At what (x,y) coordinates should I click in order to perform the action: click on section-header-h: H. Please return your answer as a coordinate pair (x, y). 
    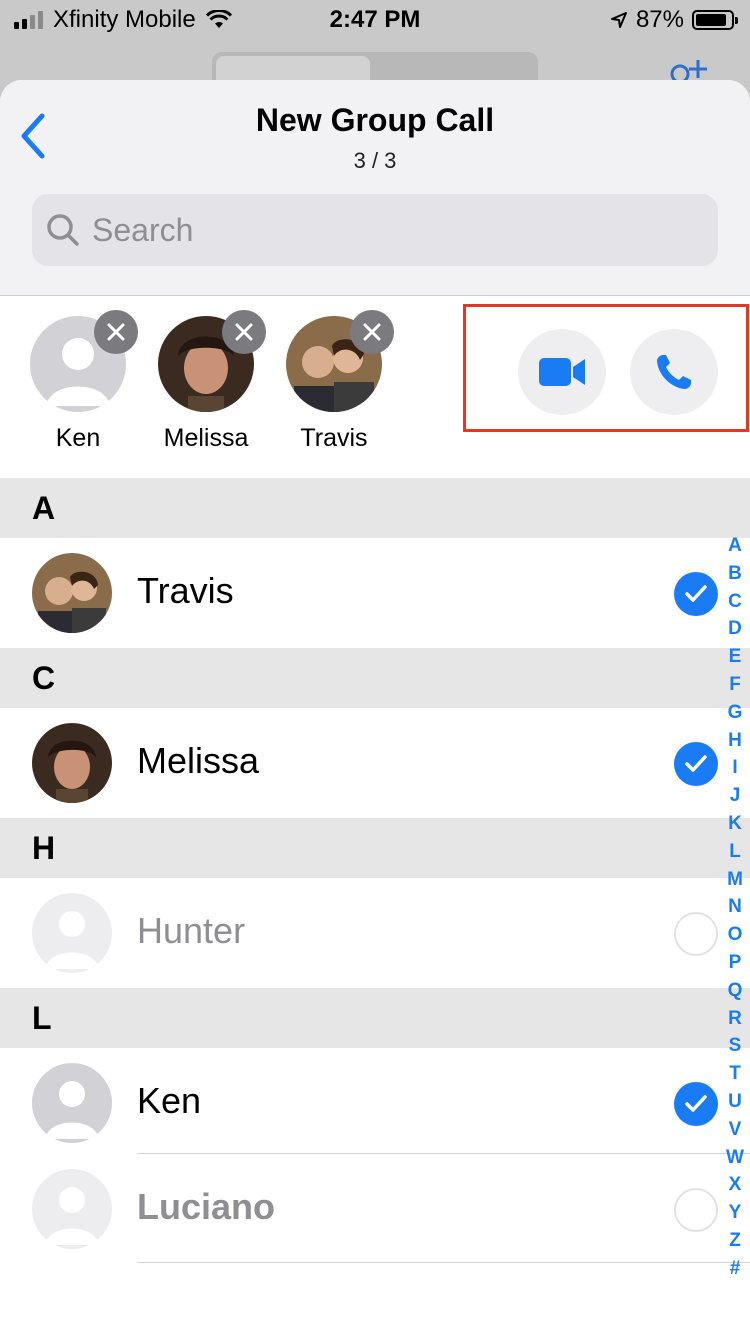
    Looking at the image, I should click on (375, 848).